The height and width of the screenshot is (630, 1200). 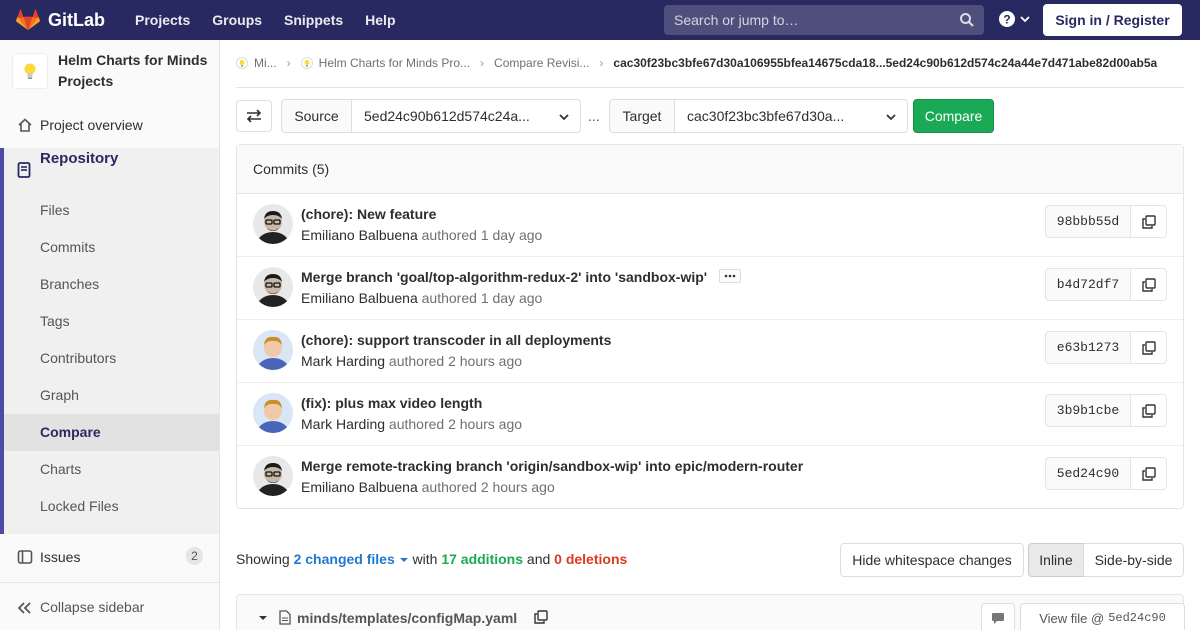 I want to click on sidebar-sub-charts: Charts, so click(x=60, y=469).